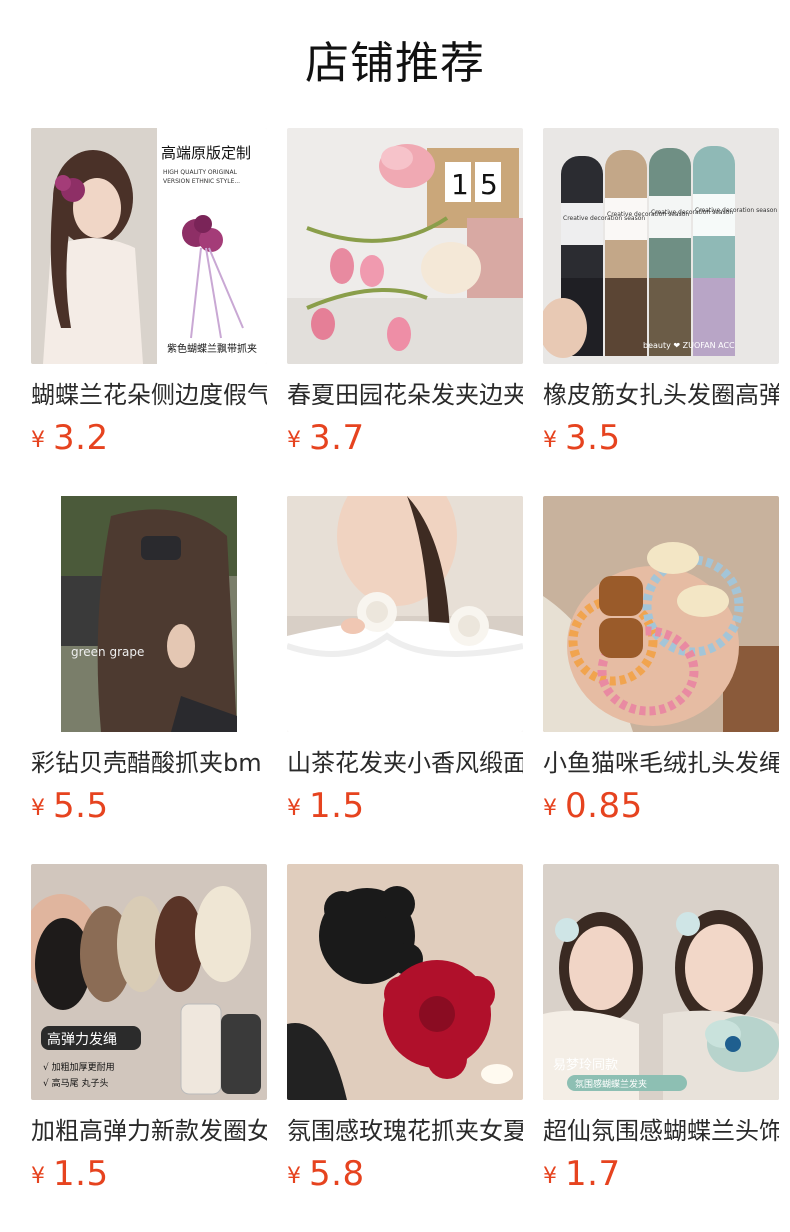 Image resolution: width=790 pixels, height=1232 pixels. Describe the element at coordinates (736, 210) in the screenshot. I see `svg-text: Creative decoration season` at that location.